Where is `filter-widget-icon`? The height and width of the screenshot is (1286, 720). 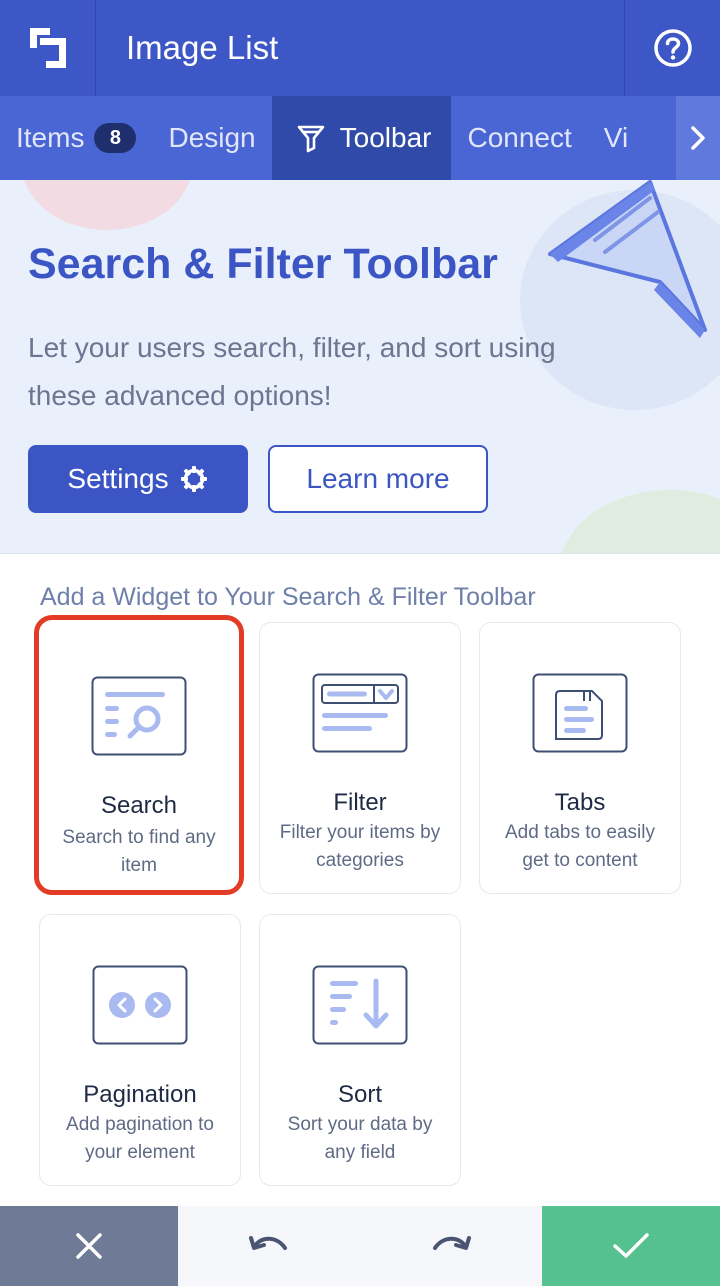
filter-widget-icon is located at coordinates (360, 715).